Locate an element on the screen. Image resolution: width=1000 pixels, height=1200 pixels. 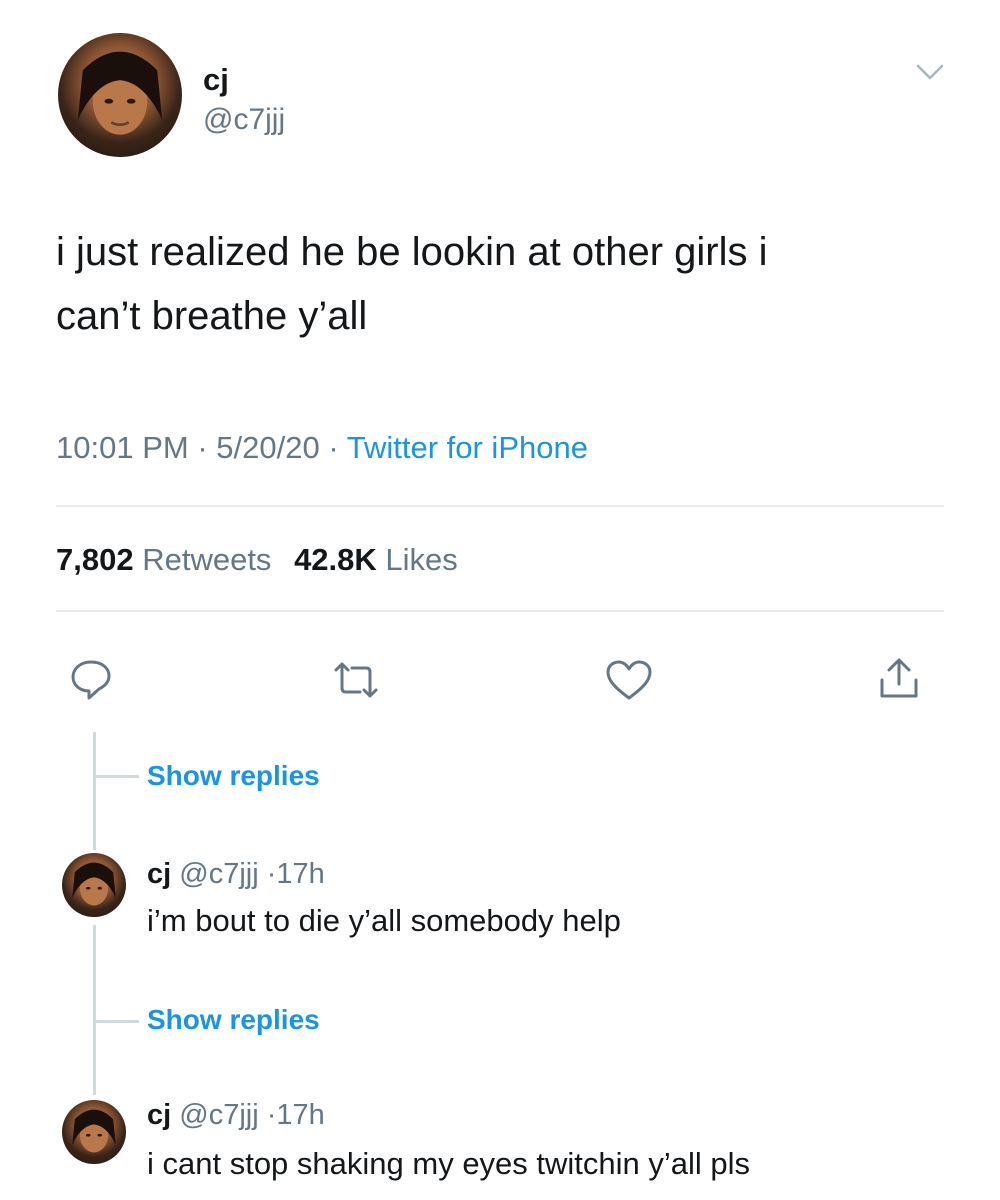
retweets-stat: 7,802 Retweets is located at coordinates (168, 559).